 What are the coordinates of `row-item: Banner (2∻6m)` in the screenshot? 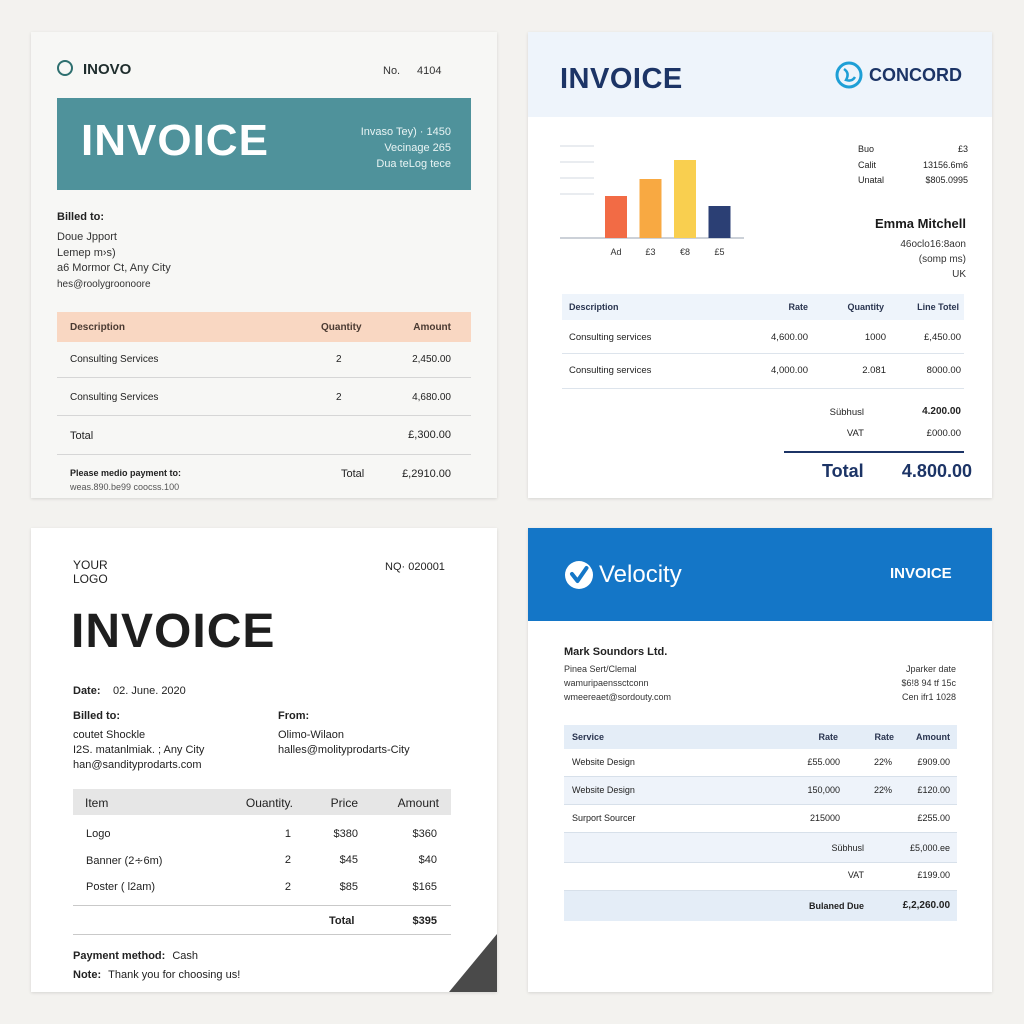 It's located at (124, 861).